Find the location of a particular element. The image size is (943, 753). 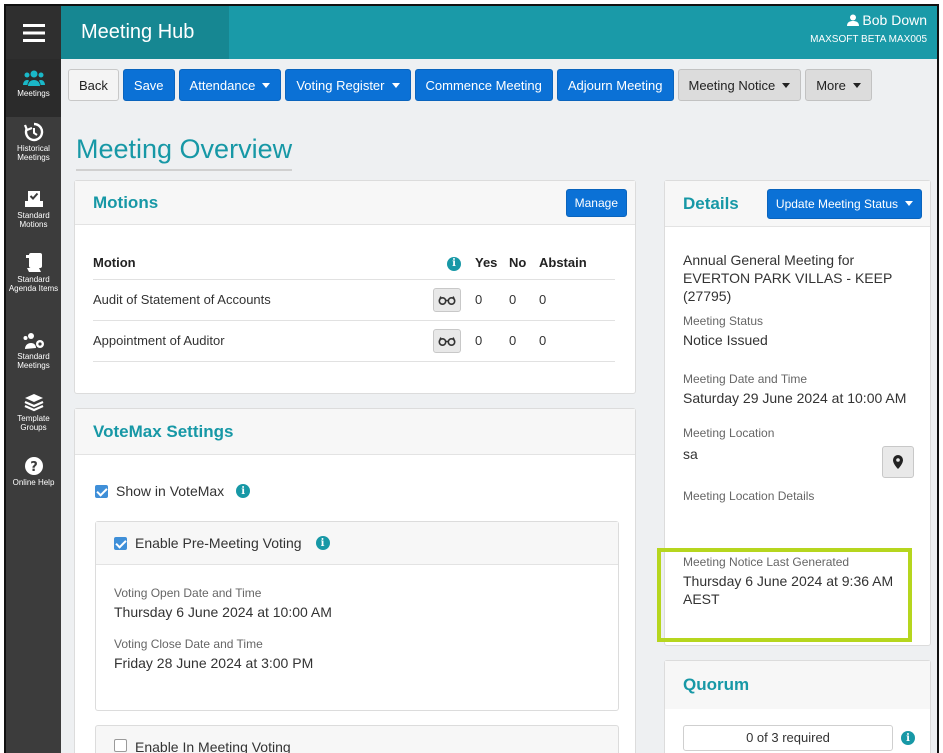

quorum-title: Quorum is located at coordinates (716, 684).